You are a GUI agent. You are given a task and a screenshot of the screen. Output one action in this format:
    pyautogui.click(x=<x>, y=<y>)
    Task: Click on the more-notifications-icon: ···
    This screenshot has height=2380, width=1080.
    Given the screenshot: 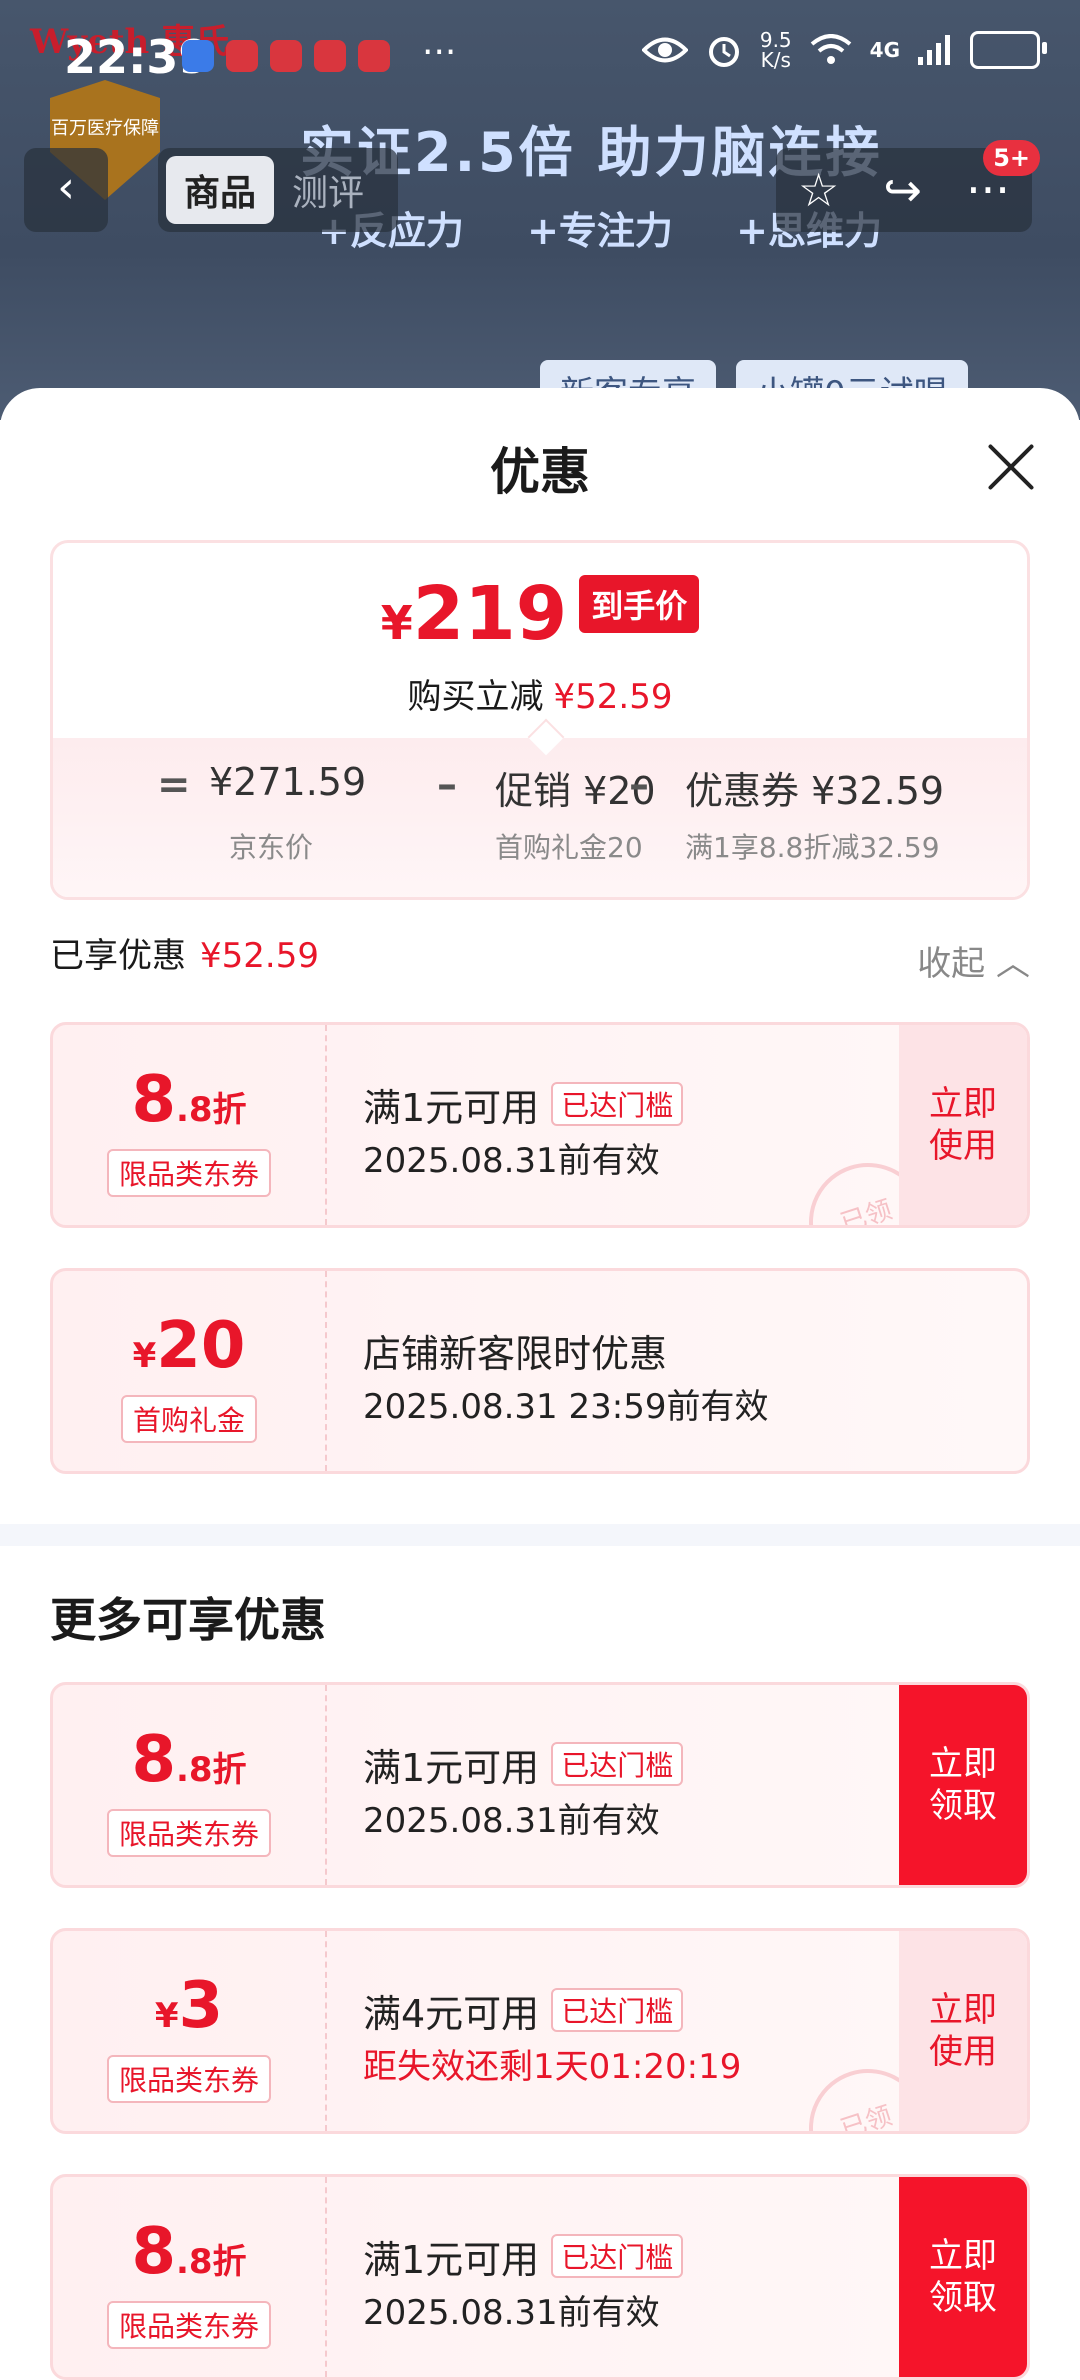 What is the action you would take?
    pyautogui.click(x=439, y=52)
    